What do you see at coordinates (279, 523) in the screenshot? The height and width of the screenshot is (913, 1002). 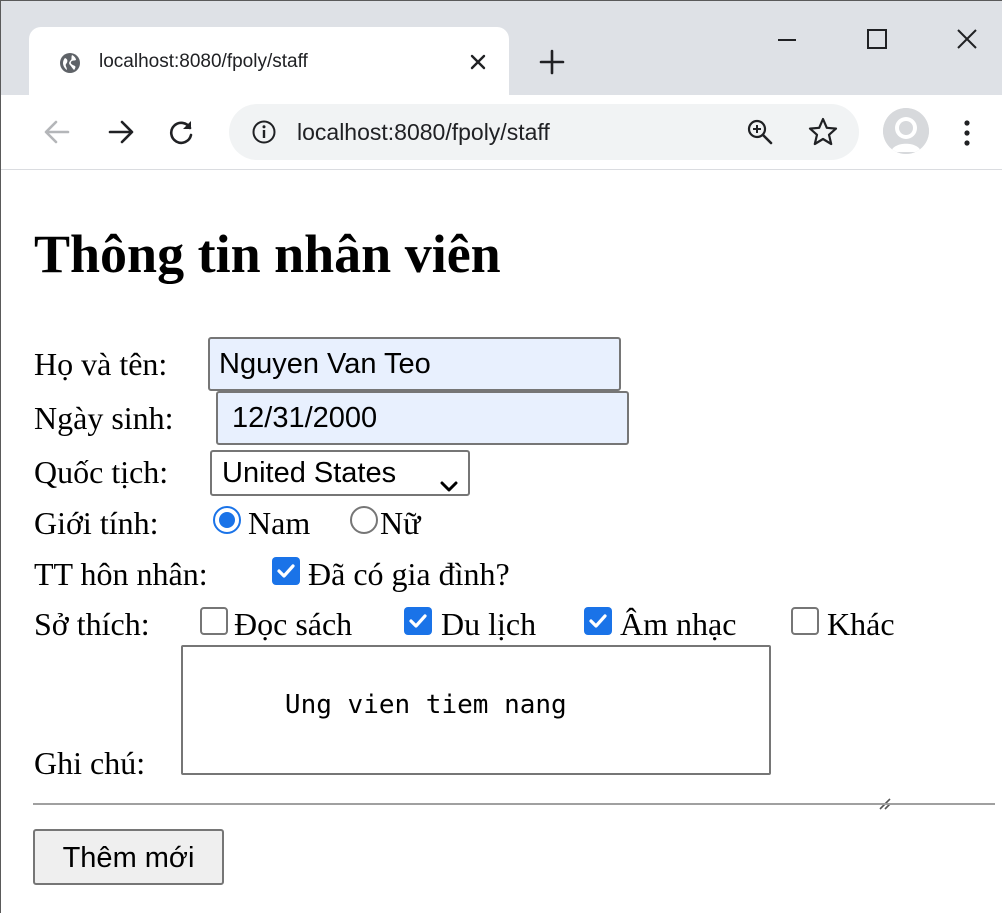 I see `gender-male-label: Nam` at bounding box center [279, 523].